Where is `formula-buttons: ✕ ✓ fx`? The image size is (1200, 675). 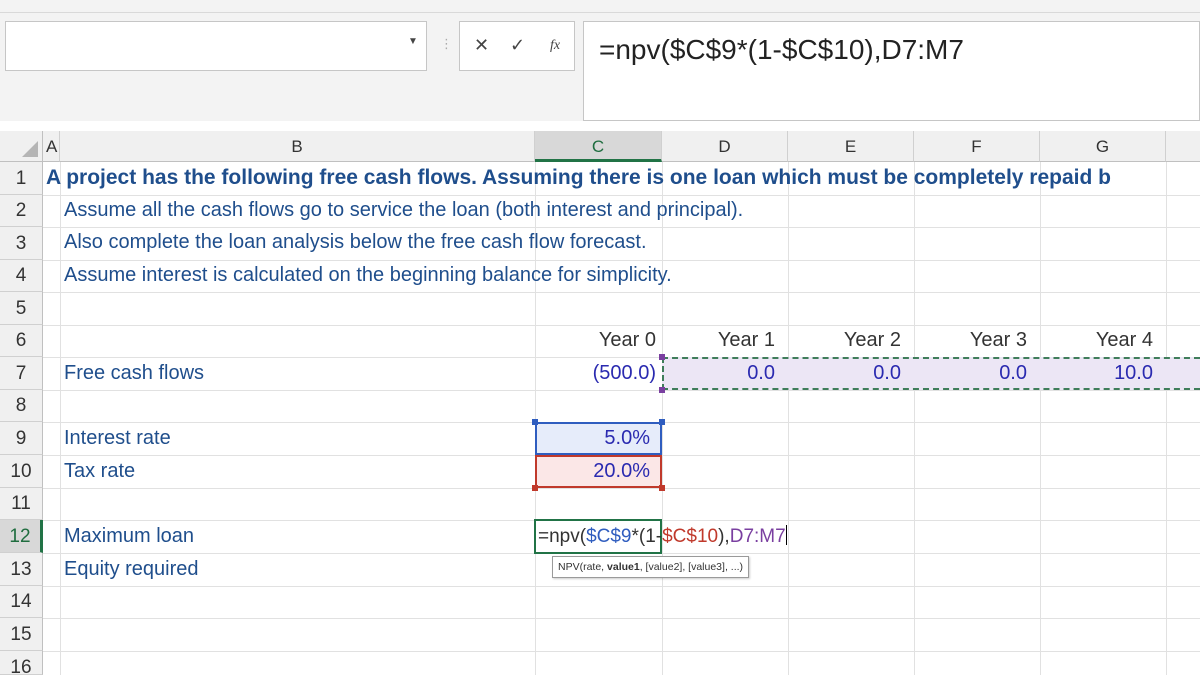 formula-buttons: ✕ ✓ fx is located at coordinates (517, 46).